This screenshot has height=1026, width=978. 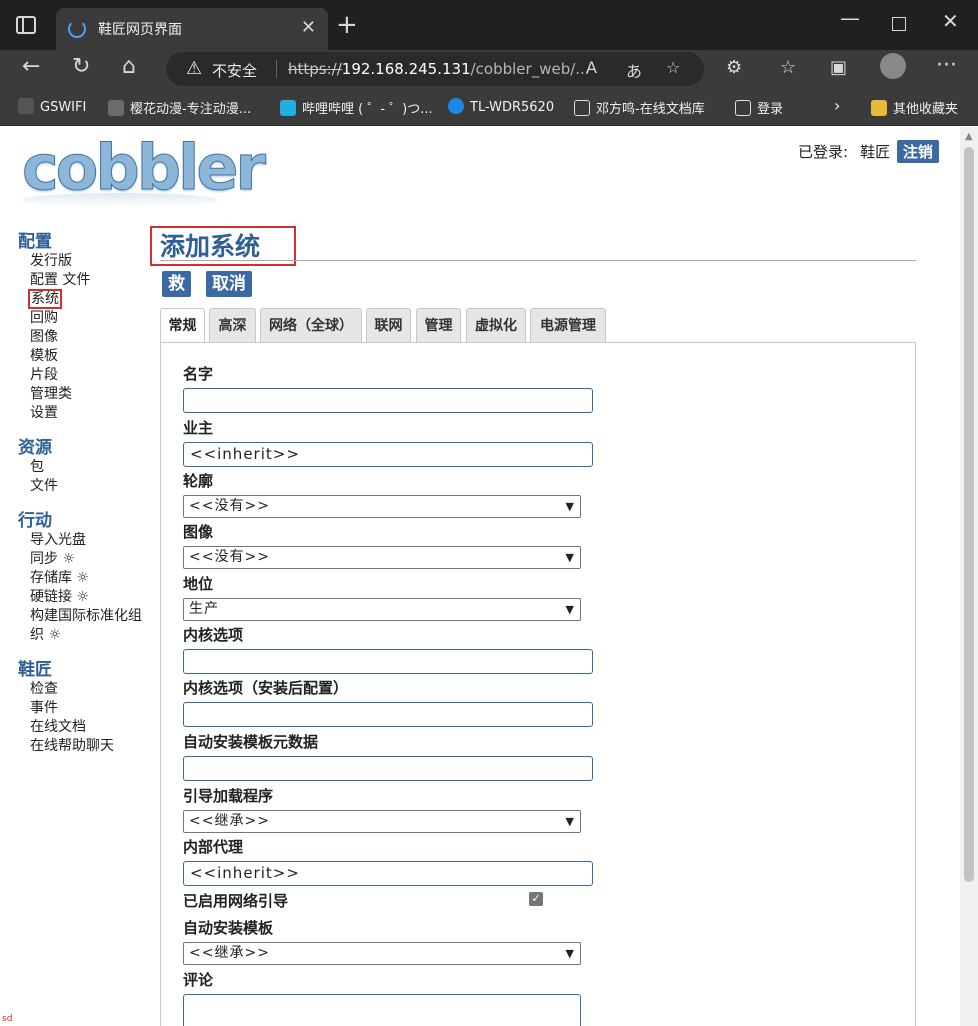 What do you see at coordinates (88, 375) in the screenshot?
I see `nav-item-snippets: 片段` at bounding box center [88, 375].